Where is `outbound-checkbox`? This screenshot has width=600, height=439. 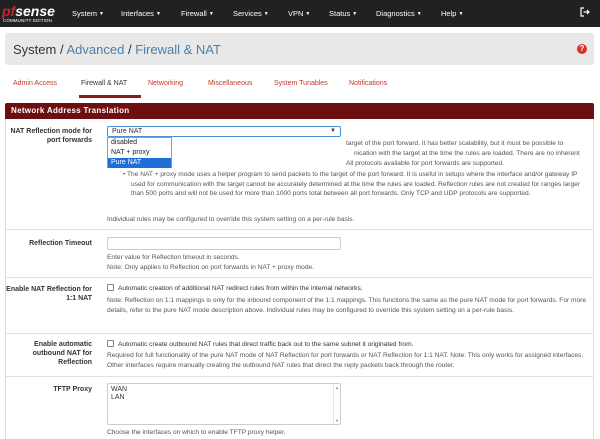 outbound-checkbox is located at coordinates (110, 343).